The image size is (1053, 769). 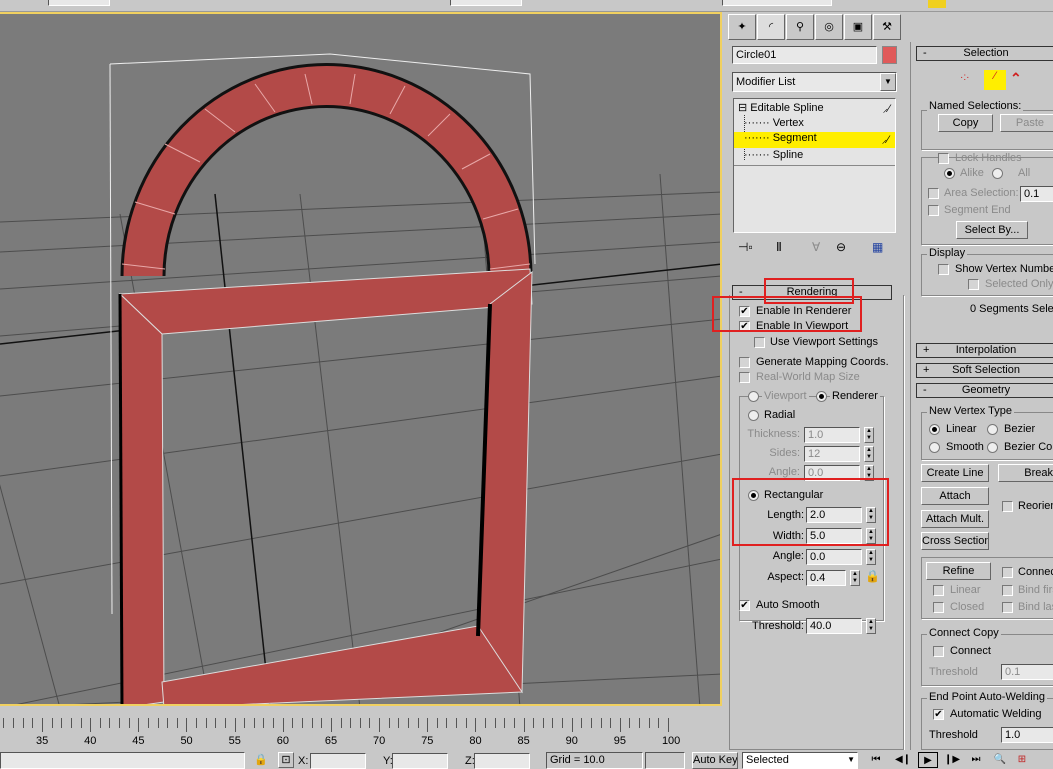 I want to click on stack-item-vertex: ······· Vertex, so click(x=819, y=123).